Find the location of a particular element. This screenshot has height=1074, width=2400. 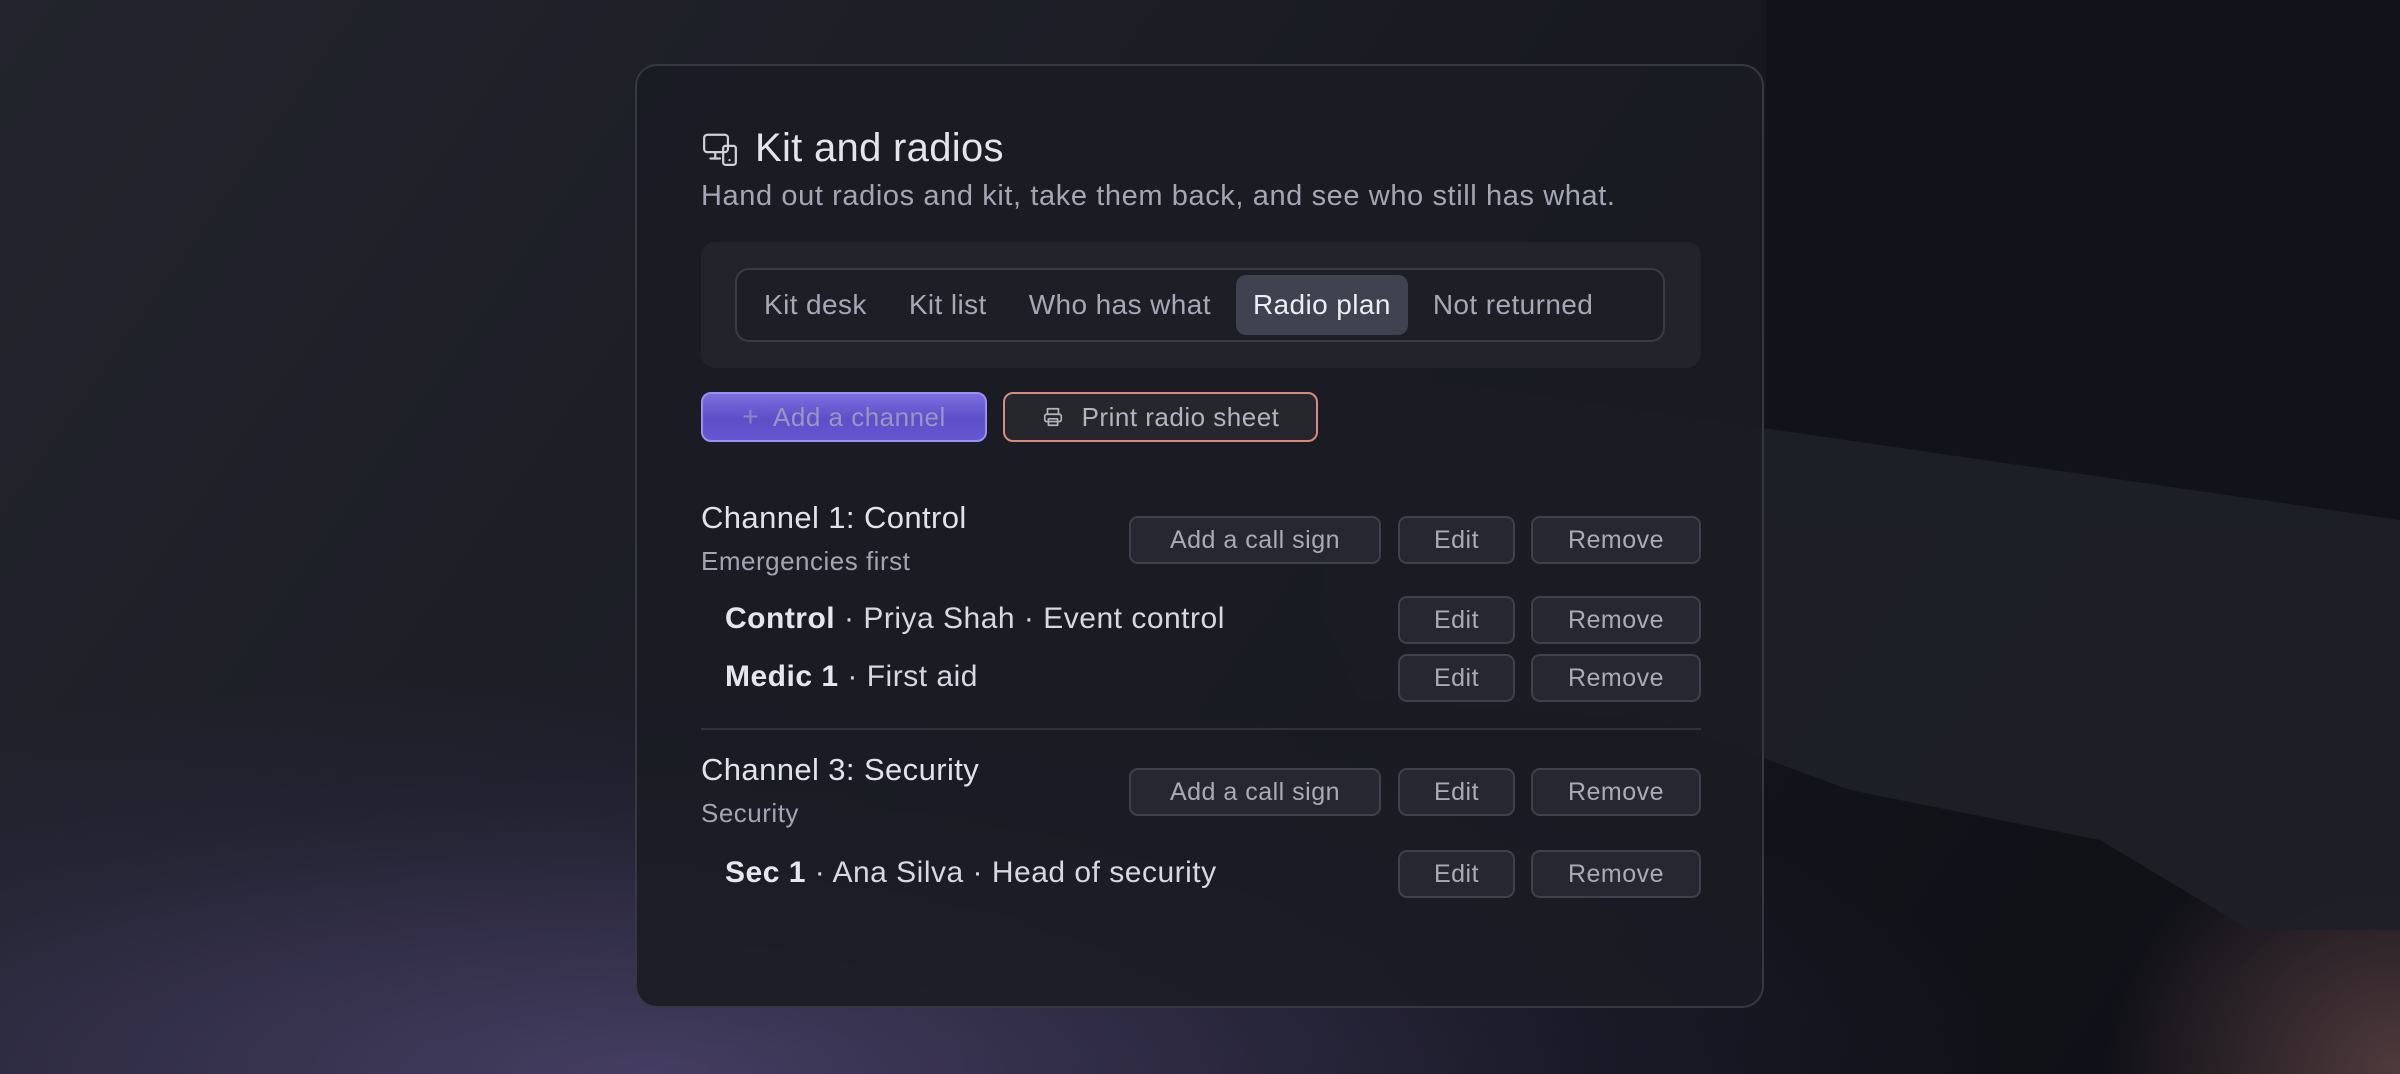

background-panel is located at coordinates (2083, 260).